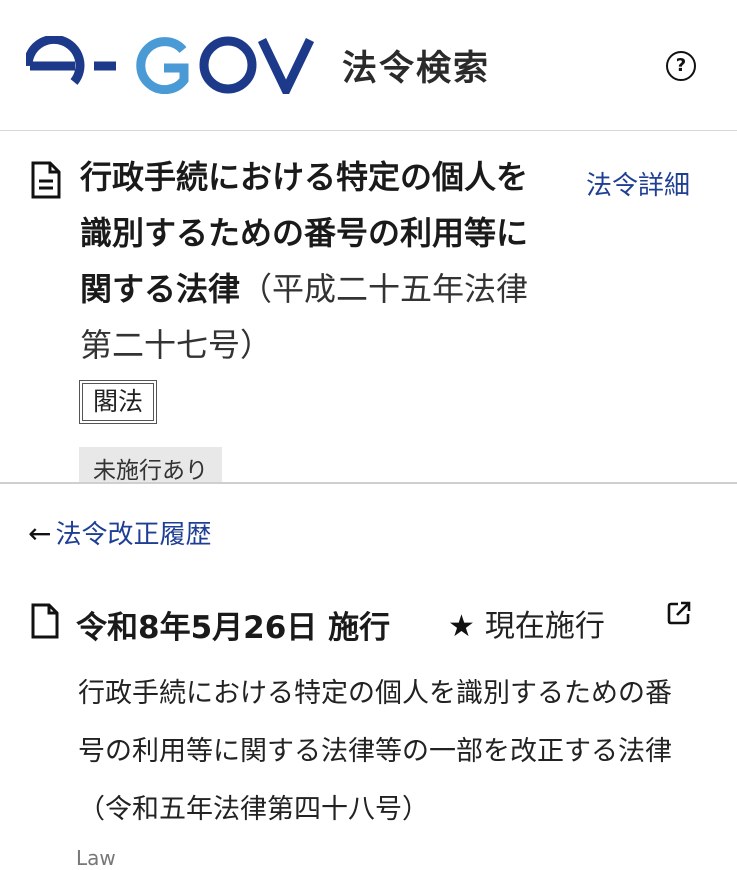 The width and height of the screenshot is (737, 870). What do you see at coordinates (681, 66) in the screenshot?
I see `help-icon: ?` at bounding box center [681, 66].